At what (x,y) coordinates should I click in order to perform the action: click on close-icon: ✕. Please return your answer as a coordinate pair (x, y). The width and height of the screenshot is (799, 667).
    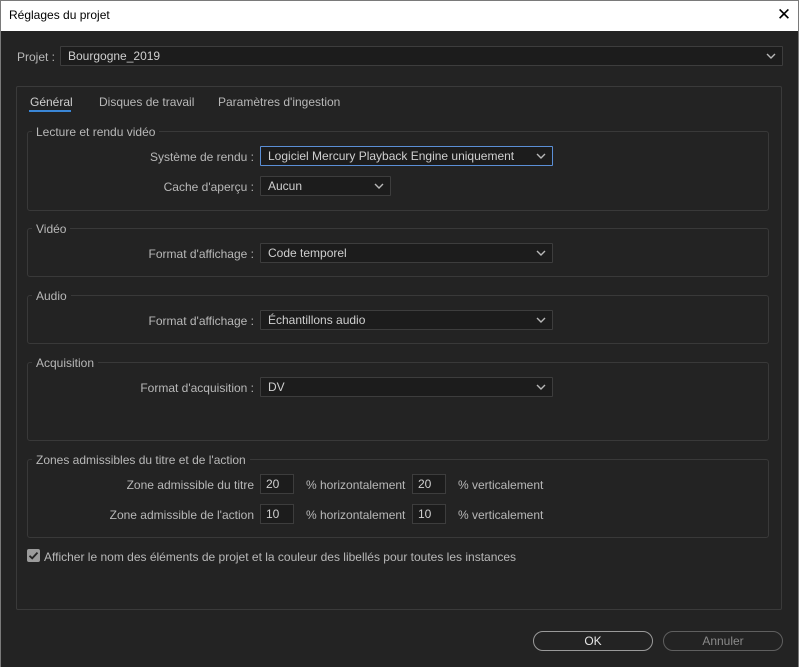
    Looking at the image, I should click on (784, 15).